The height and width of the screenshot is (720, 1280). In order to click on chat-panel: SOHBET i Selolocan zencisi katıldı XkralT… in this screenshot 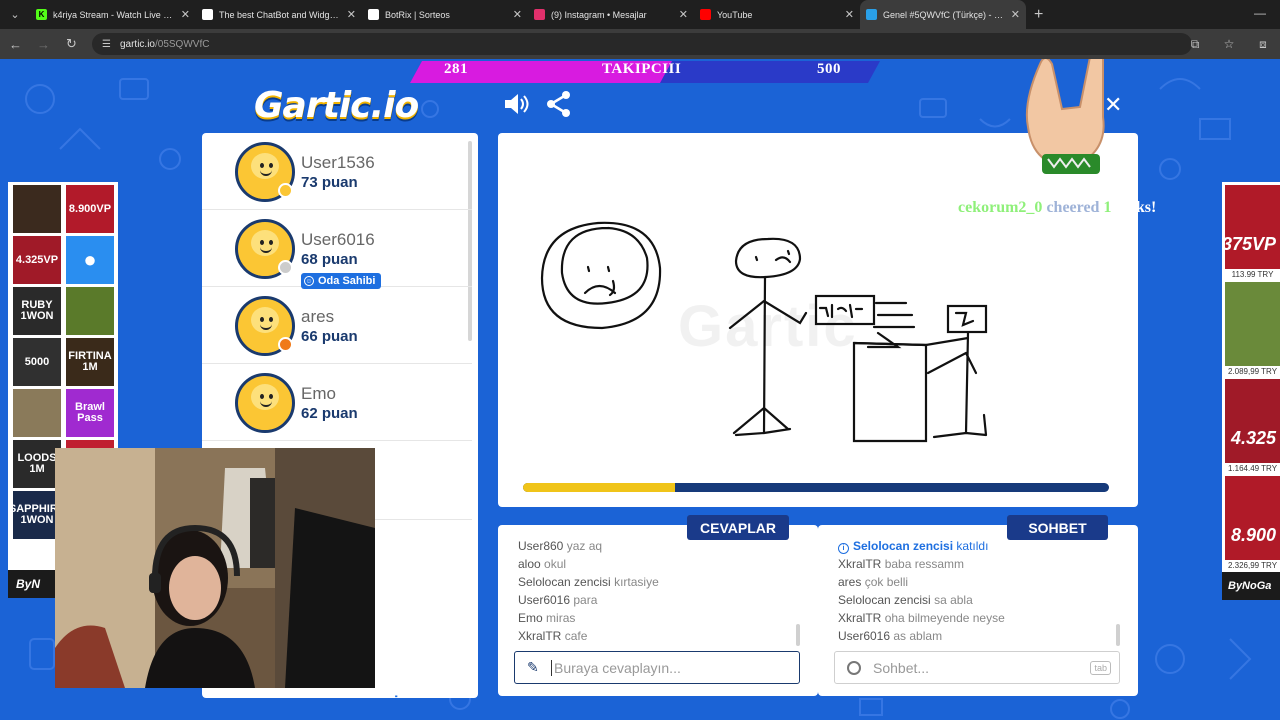, I will do `click(978, 605)`.